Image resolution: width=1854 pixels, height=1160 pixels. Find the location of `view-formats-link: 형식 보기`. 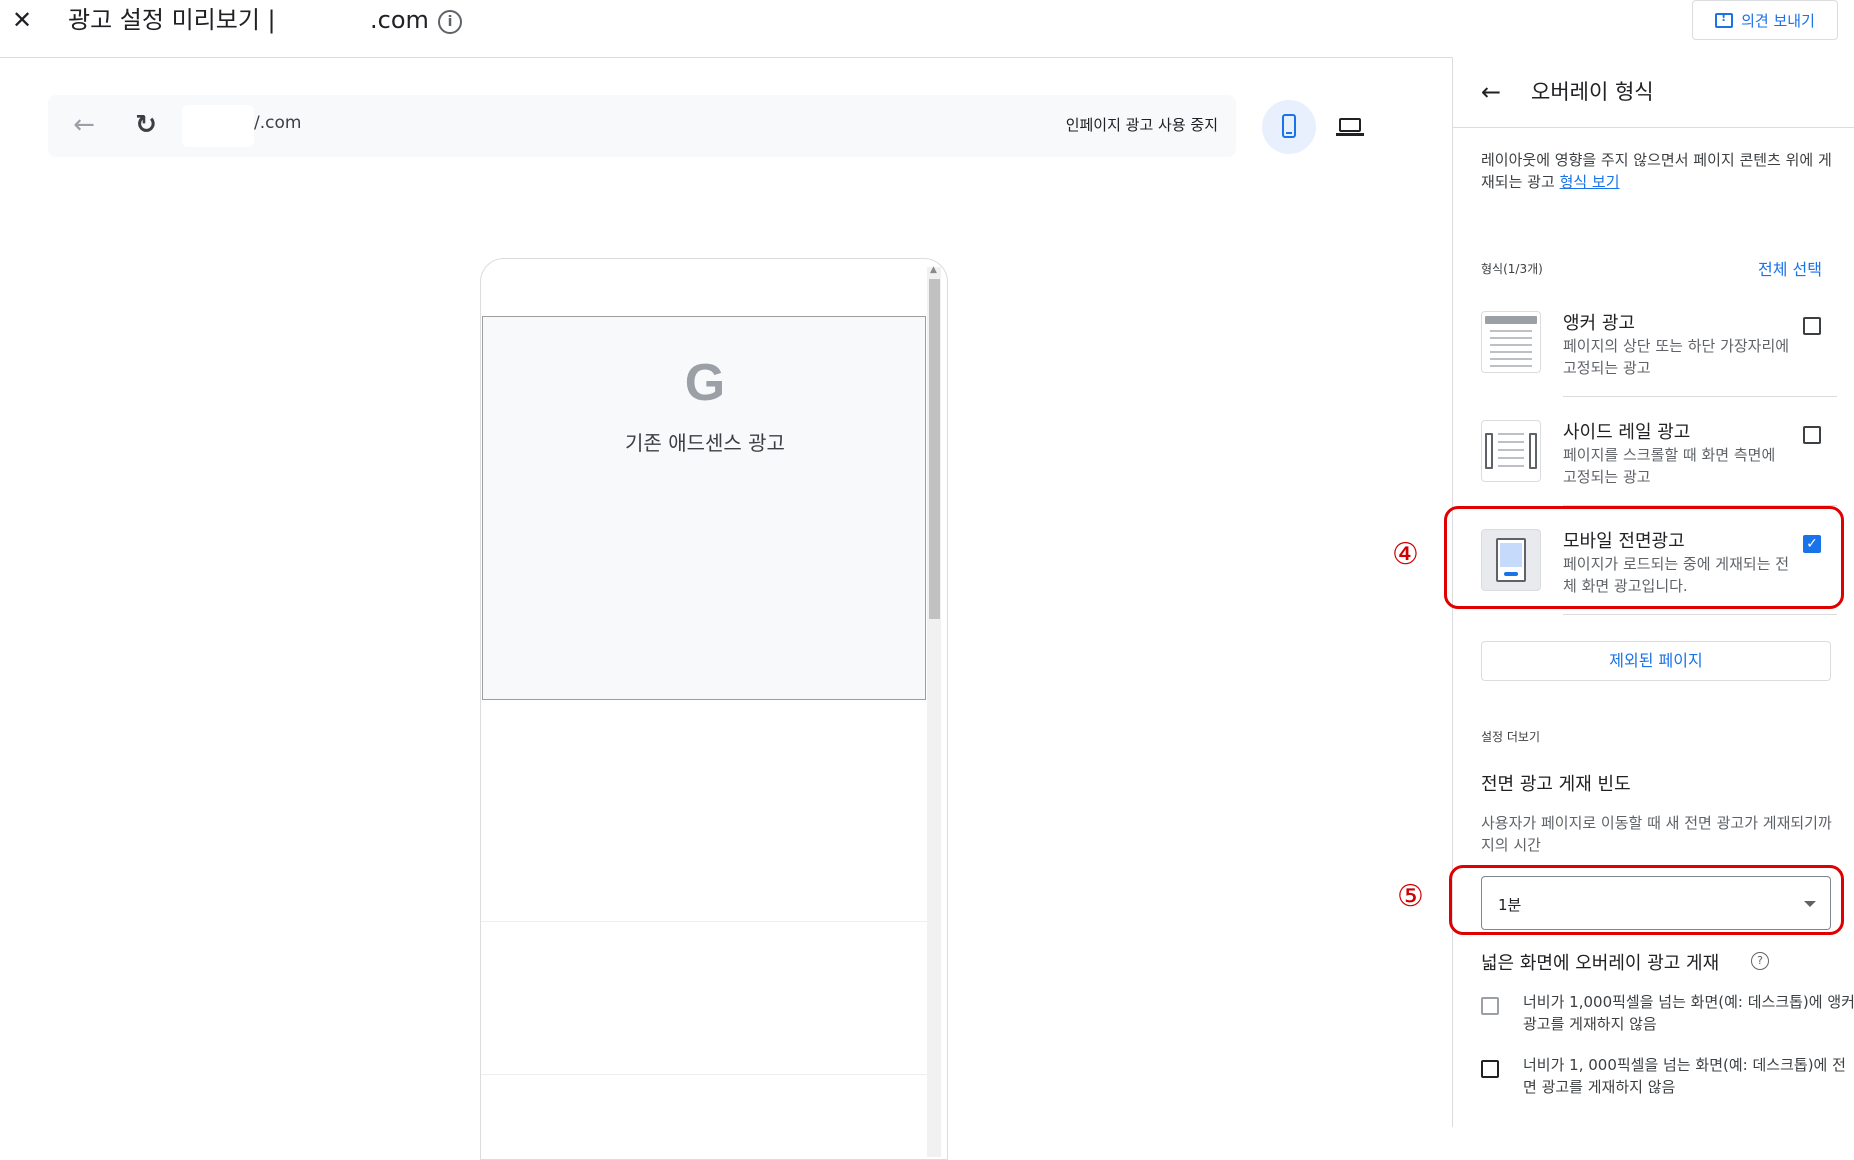

view-formats-link: 형식 보기 is located at coordinates (1590, 182).